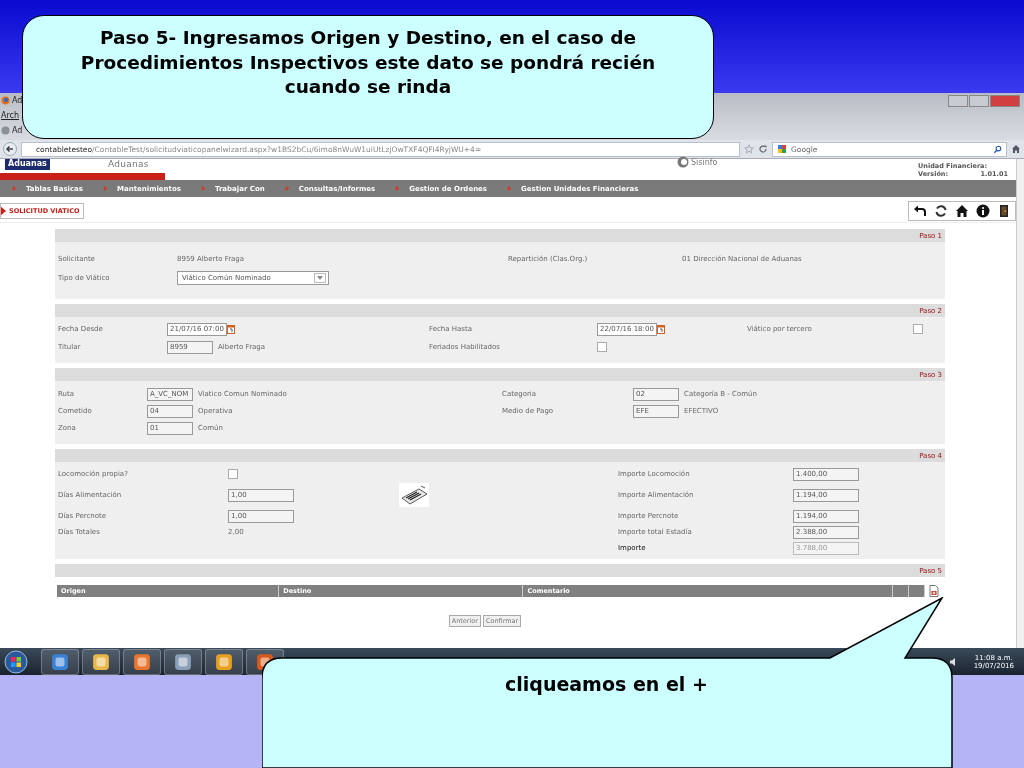 Image resolution: width=1024 pixels, height=768 pixels. What do you see at coordinates (782, 149) in the screenshot?
I see `search-engine-icon` at bounding box center [782, 149].